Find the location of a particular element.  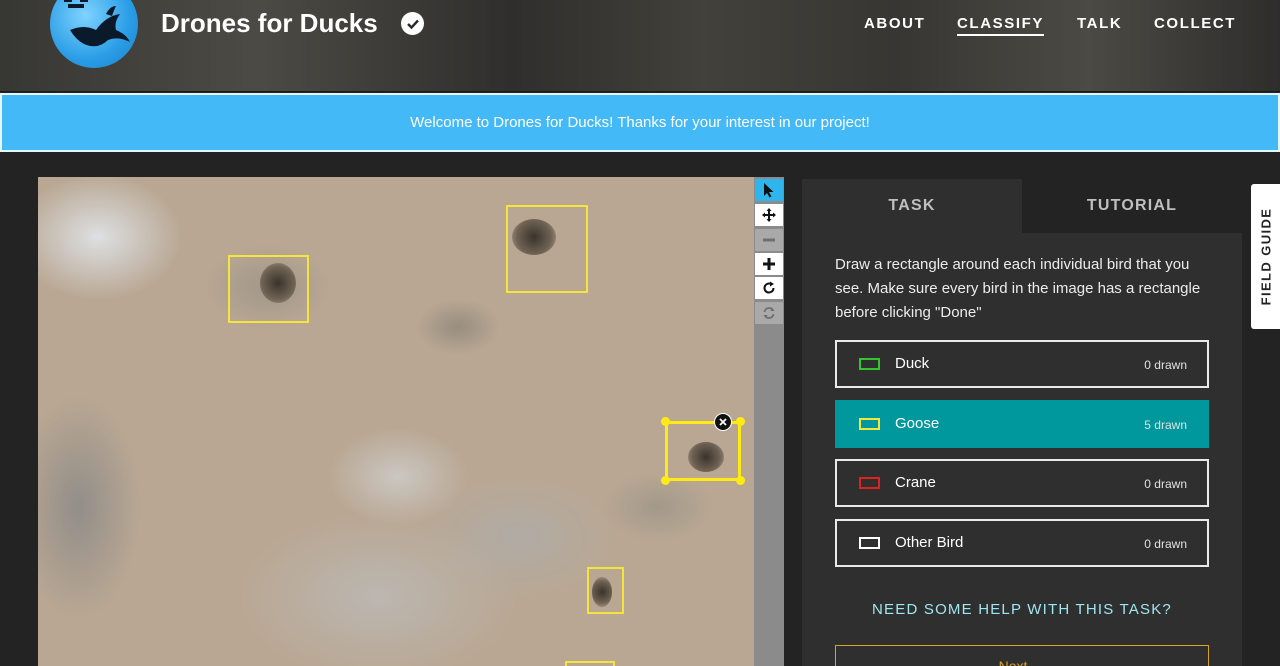

goose-color-swatch is located at coordinates (869, 424).